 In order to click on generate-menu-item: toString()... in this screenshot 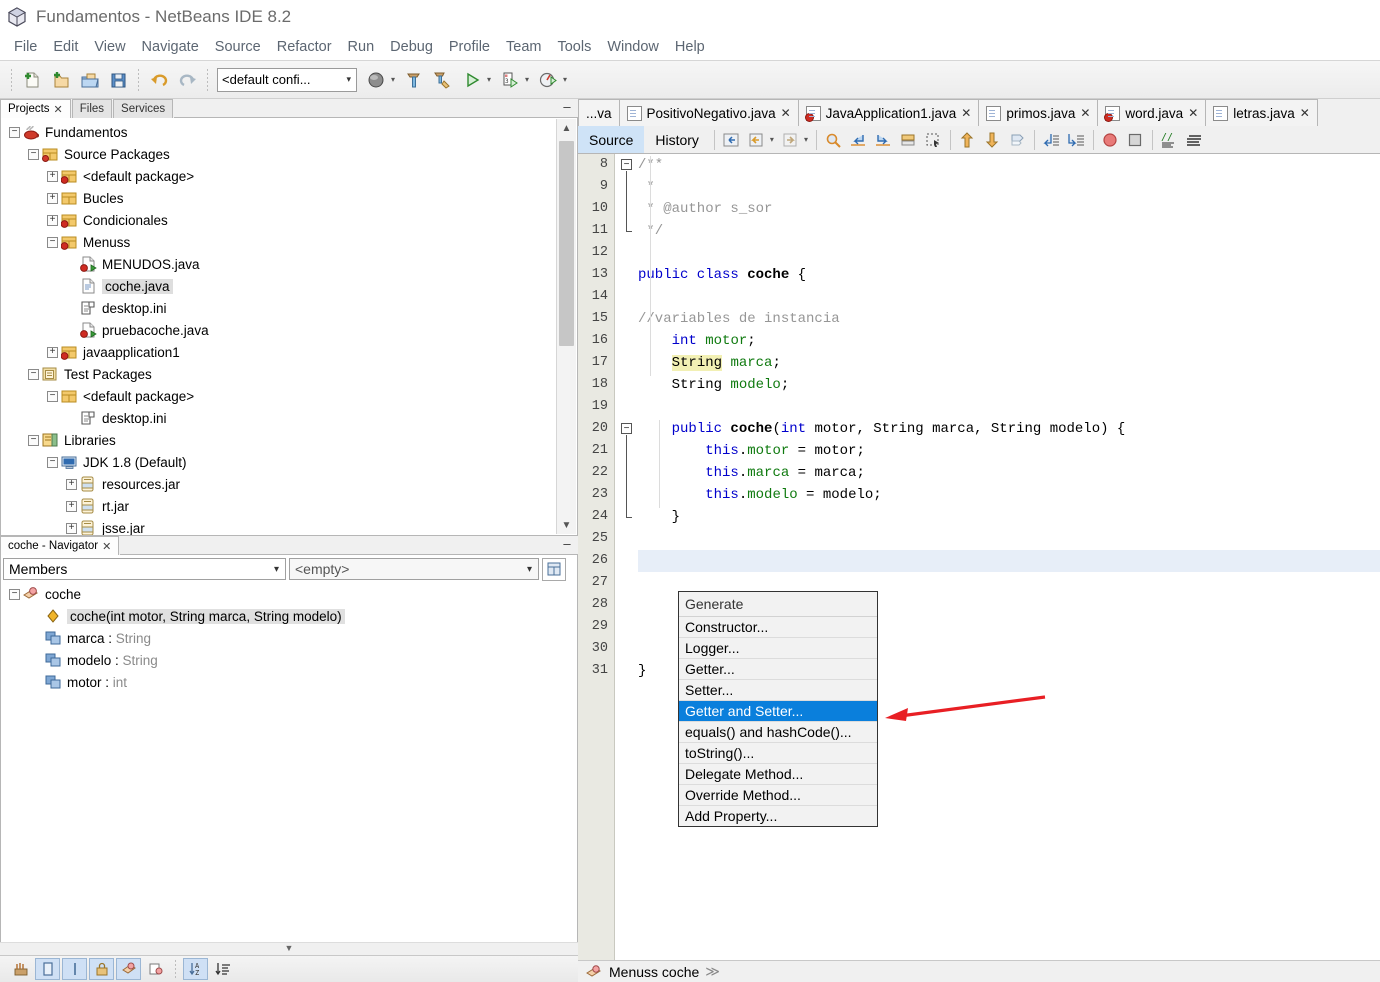, I will do `click(778, 753)`.